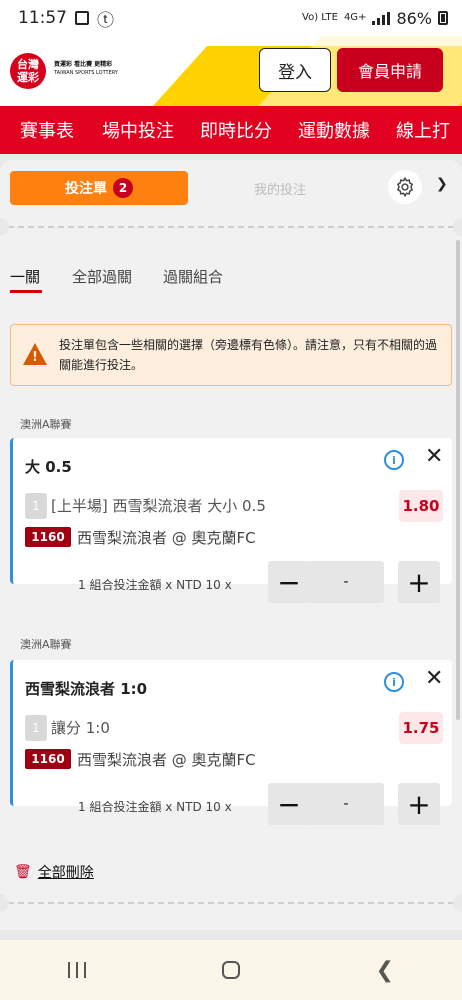 This screenshot has width=462, height=1000. What do you see at coordinates (105, 20) in the screenshot?
I see `app-notification-icon: ⓣ` at bounding box center [105, 20].